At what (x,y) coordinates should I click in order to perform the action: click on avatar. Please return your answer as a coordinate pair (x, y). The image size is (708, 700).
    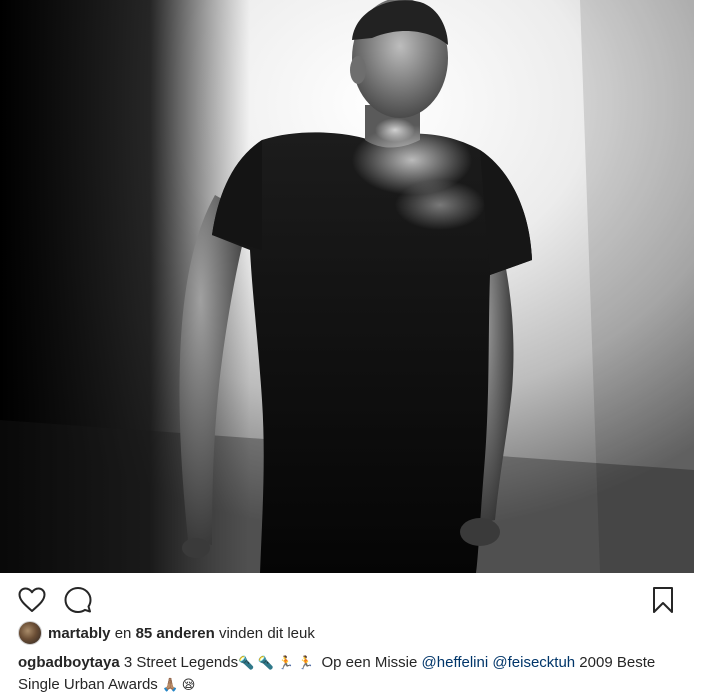
    Looking at the image, I should click on (30, 633).